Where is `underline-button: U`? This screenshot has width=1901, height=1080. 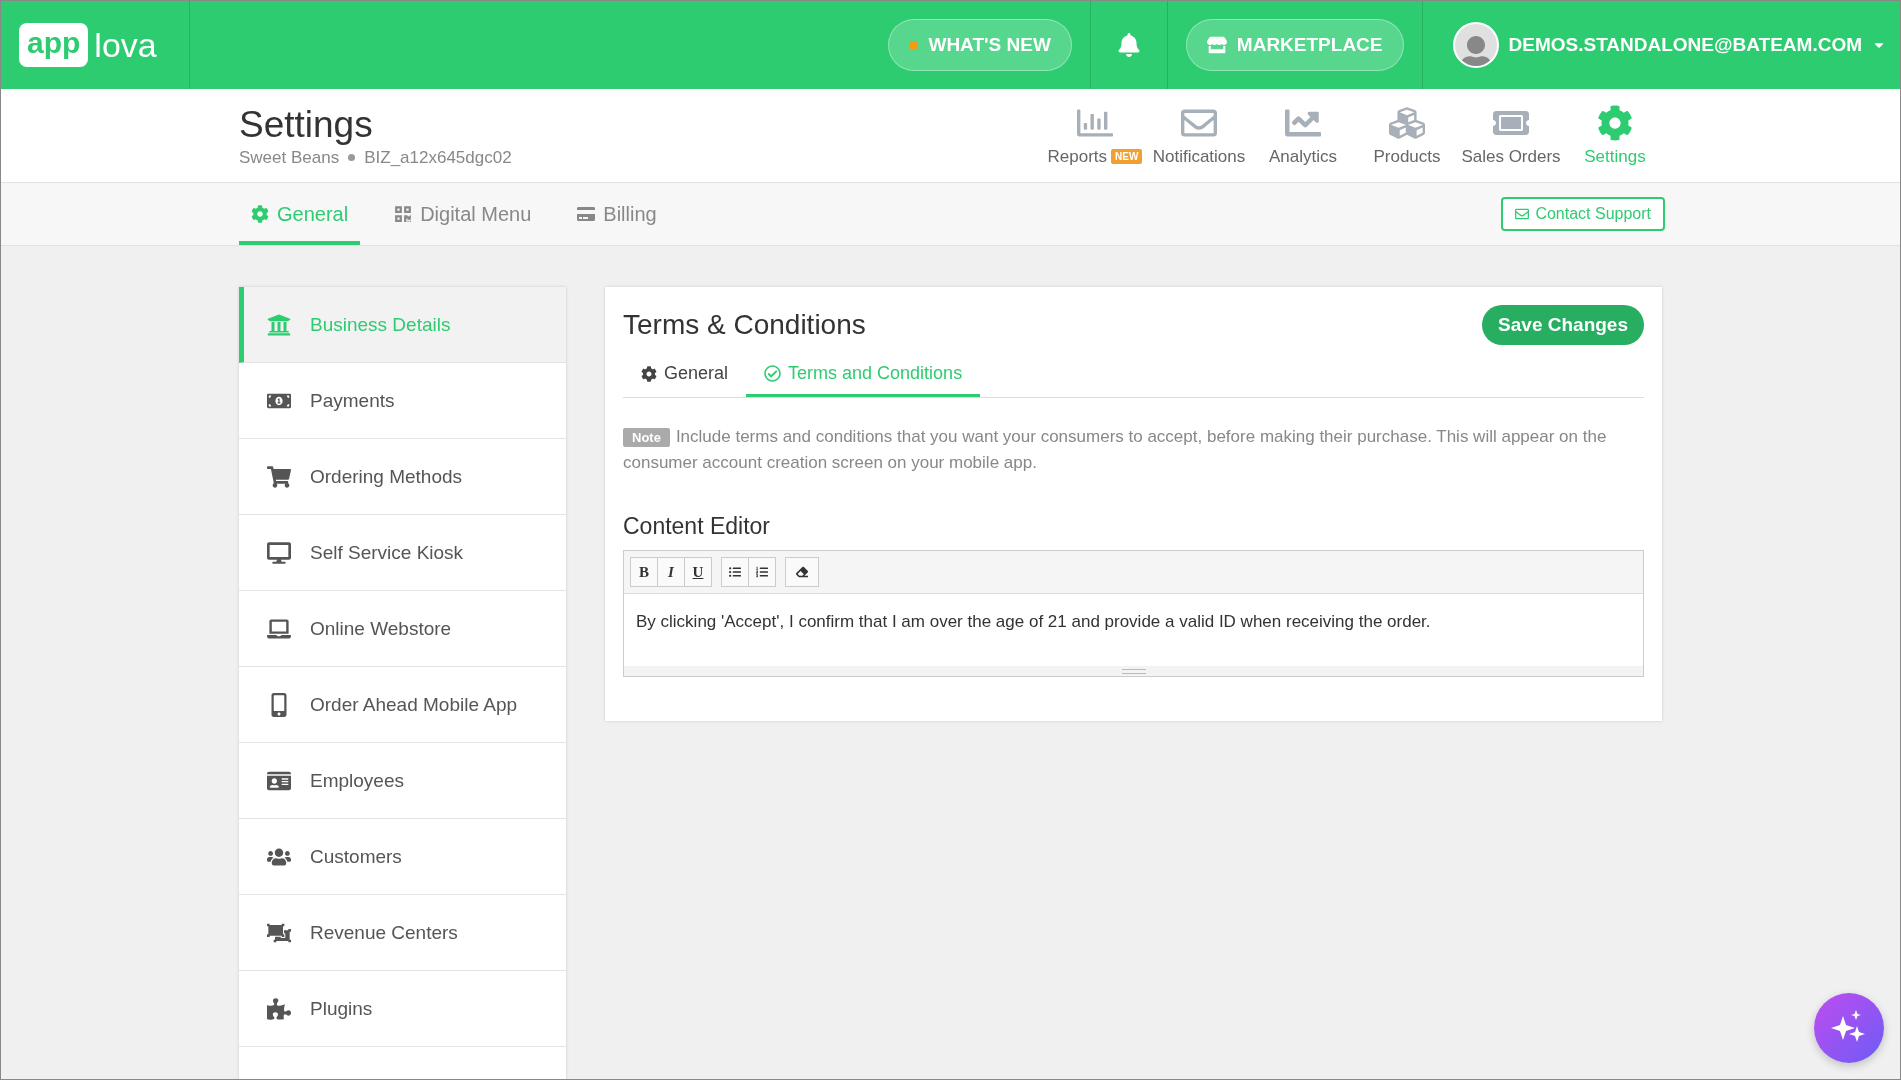
underline-button: U is located at coordinates (698, 572).